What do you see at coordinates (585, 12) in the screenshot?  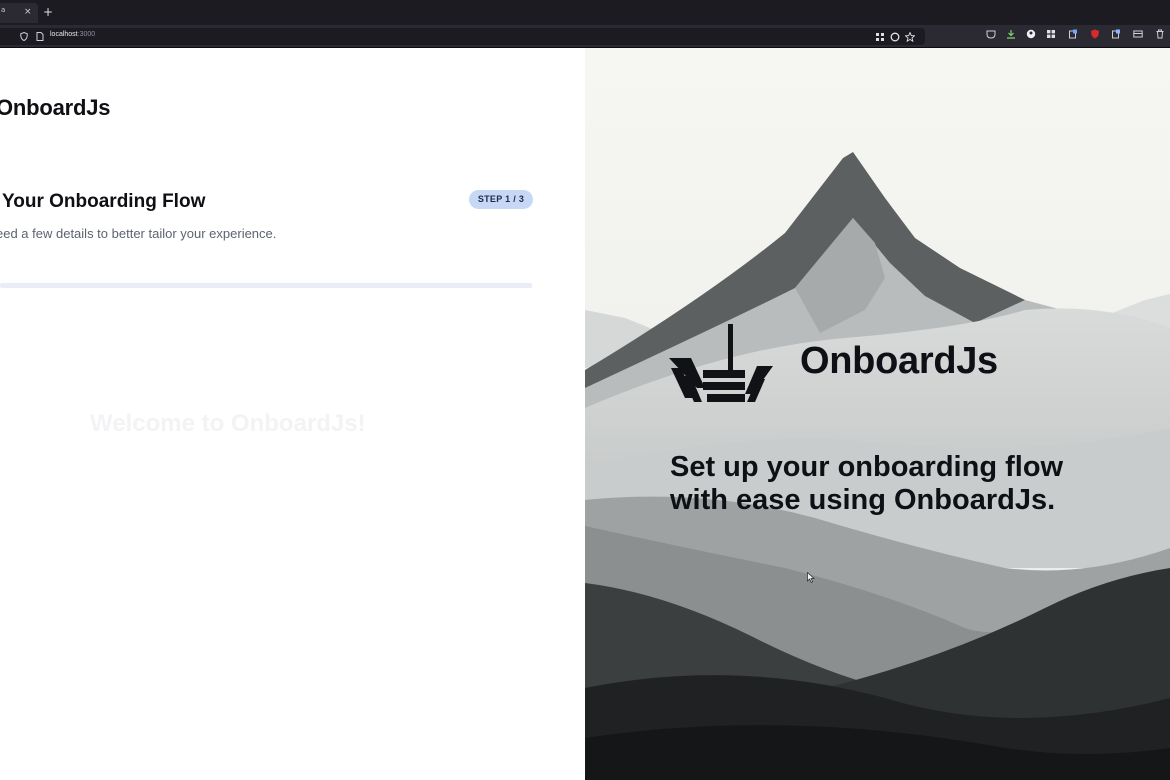 I see `browser-tab-bar: a × +` at bounding box center [585, 12].